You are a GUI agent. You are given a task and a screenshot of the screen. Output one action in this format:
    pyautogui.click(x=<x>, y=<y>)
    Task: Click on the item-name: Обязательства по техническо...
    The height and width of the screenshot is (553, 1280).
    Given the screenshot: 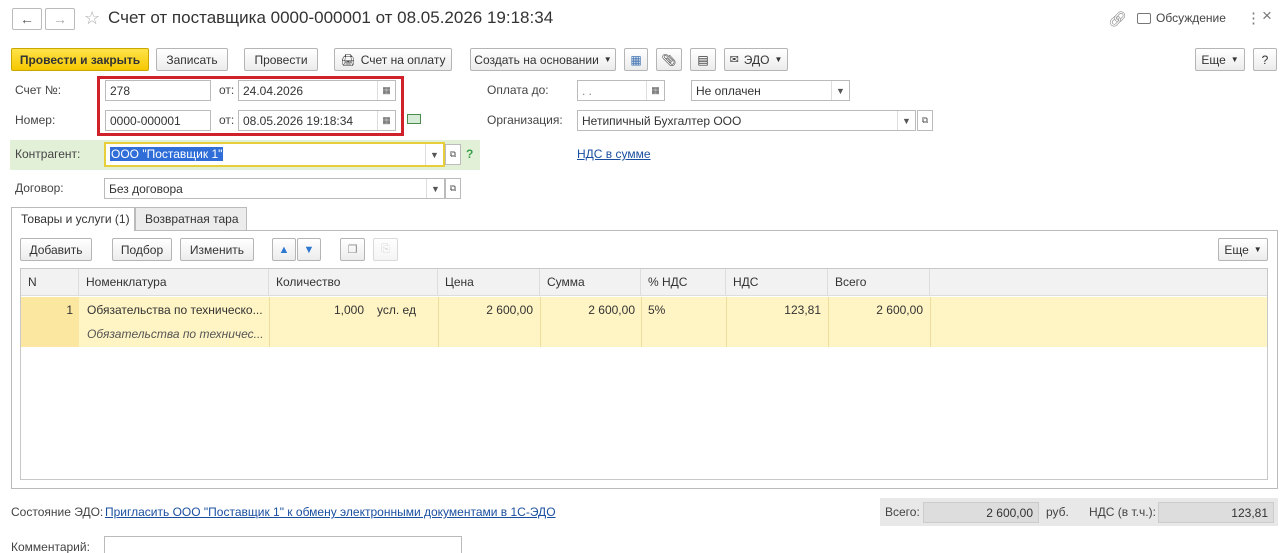 What is the action you would take?
    pyautogui.click(x=175, y=310)
    